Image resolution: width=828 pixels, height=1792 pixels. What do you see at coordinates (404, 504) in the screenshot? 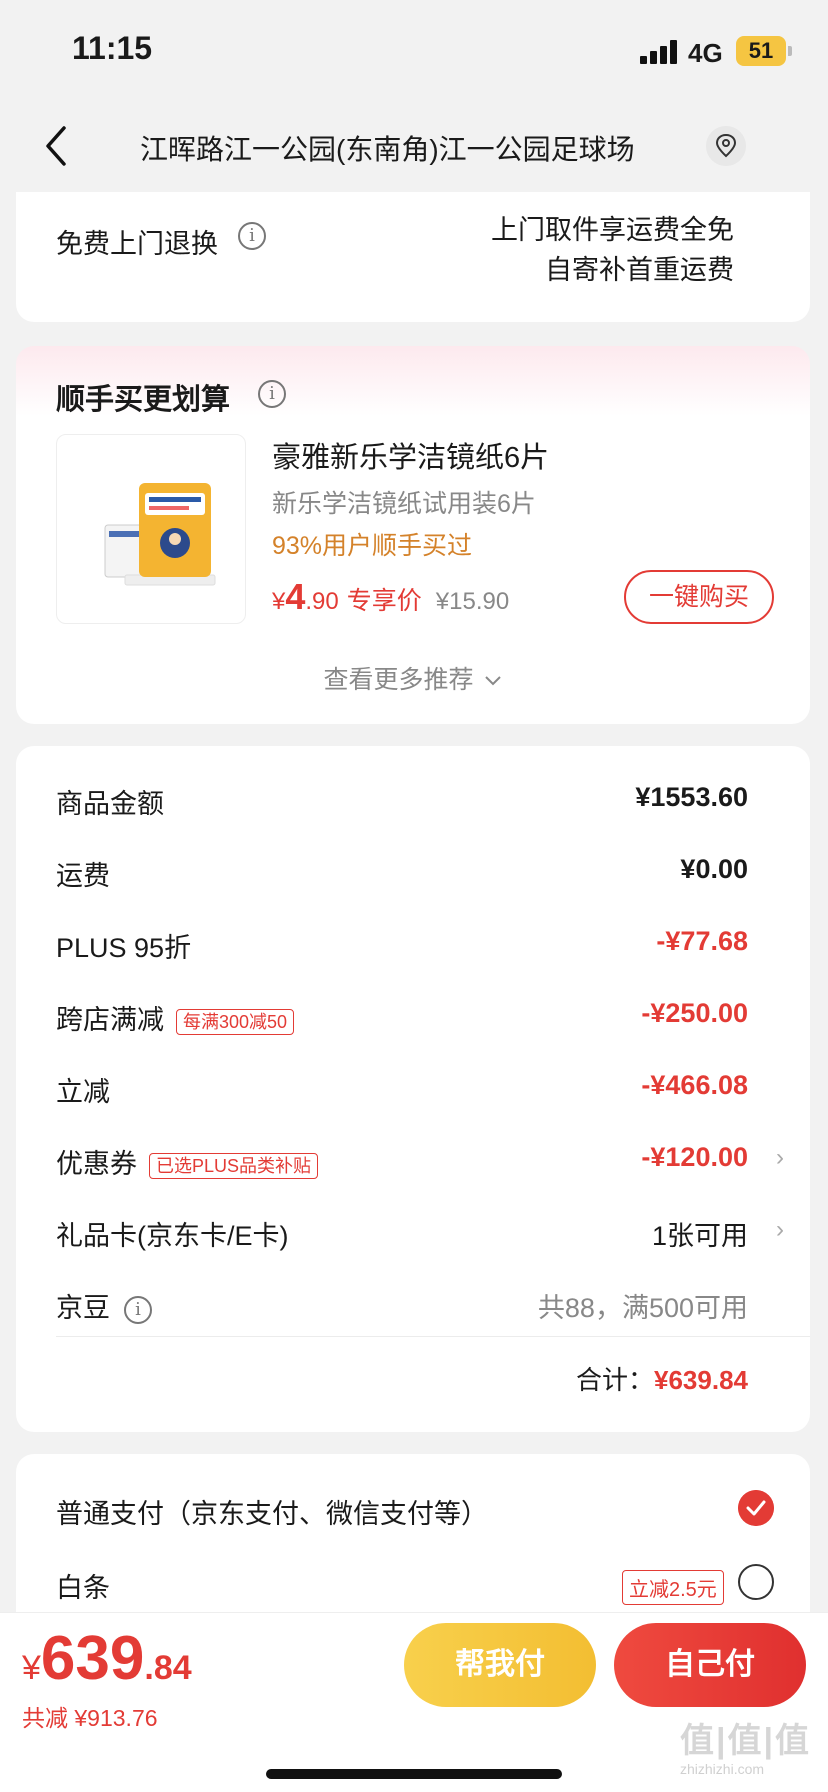
I see `product-subtitle: 新乐学洁镜纸试用装6片` at bounding box center [404, 504].